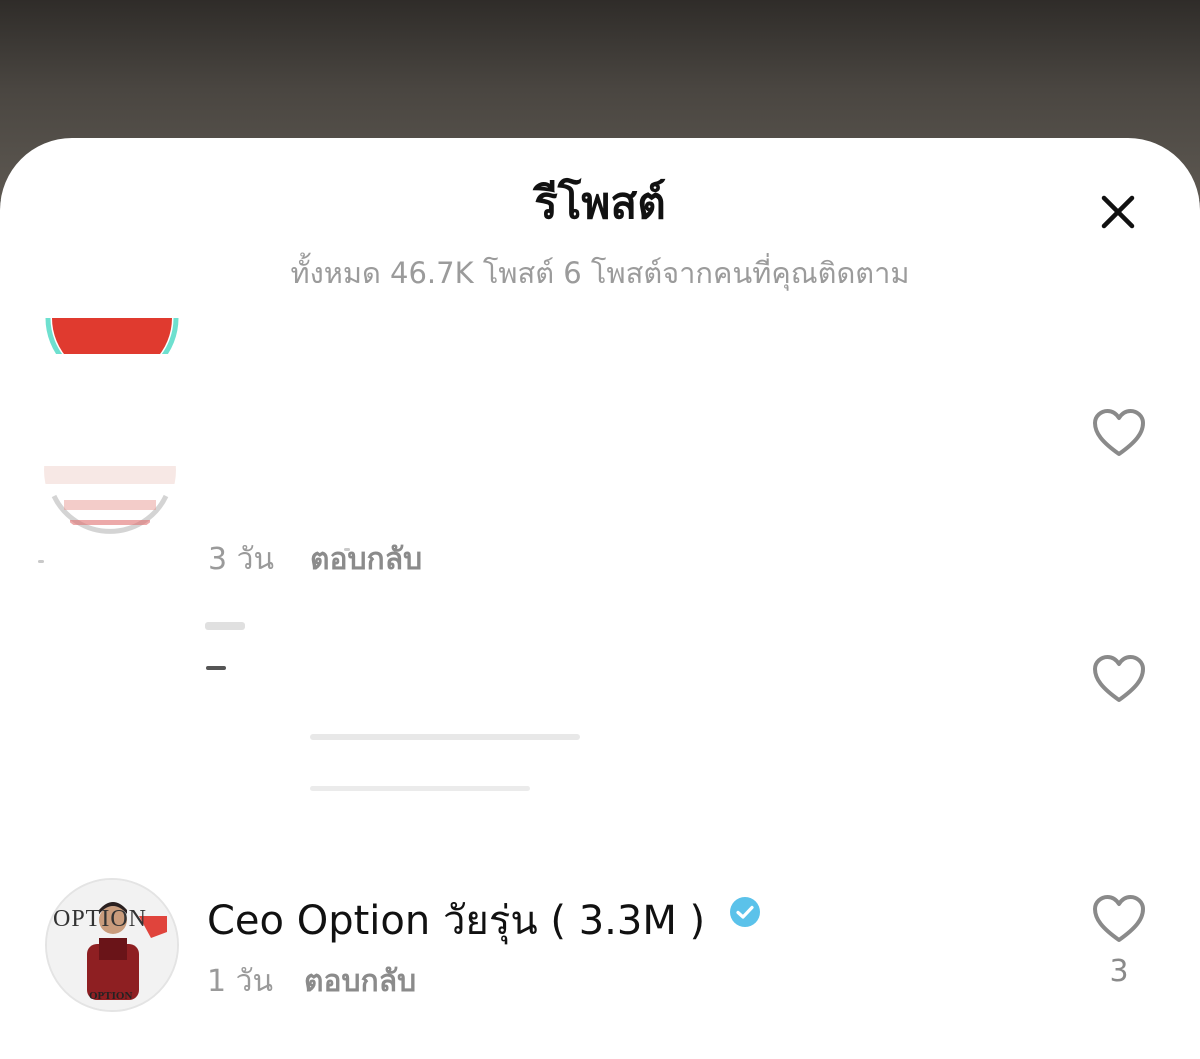  I want to click on avatar: OPTION OPTION, so click(112, 945).